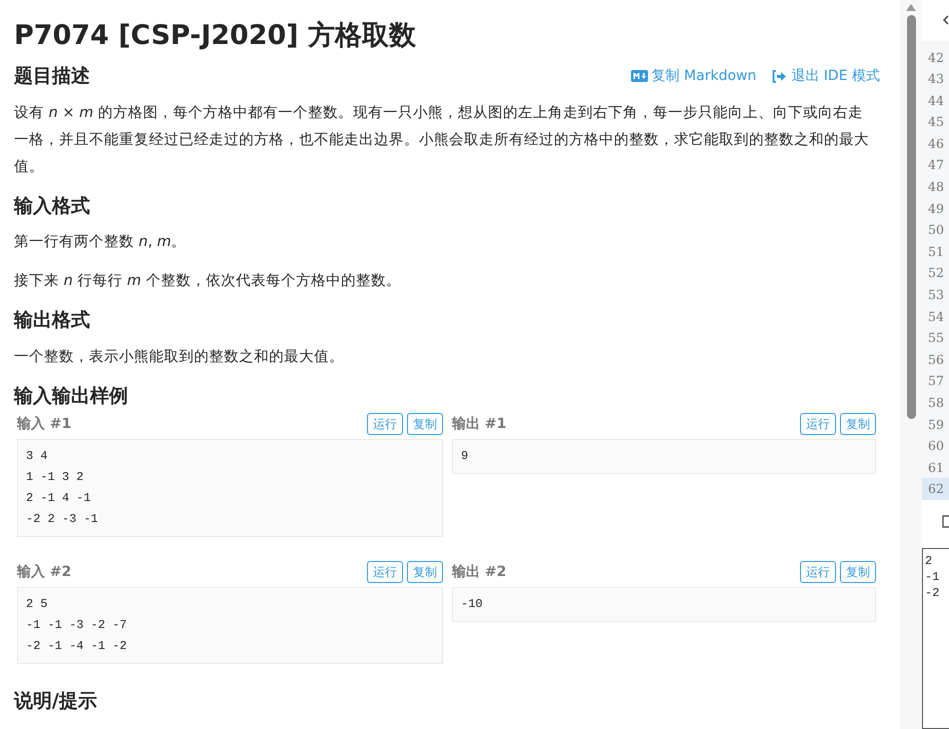 Image resolution: width=949 pixels, height=729 pixels. Describe the element at coordinates (936, 425) in the screenshot. I see `line-number: 59` at that location.